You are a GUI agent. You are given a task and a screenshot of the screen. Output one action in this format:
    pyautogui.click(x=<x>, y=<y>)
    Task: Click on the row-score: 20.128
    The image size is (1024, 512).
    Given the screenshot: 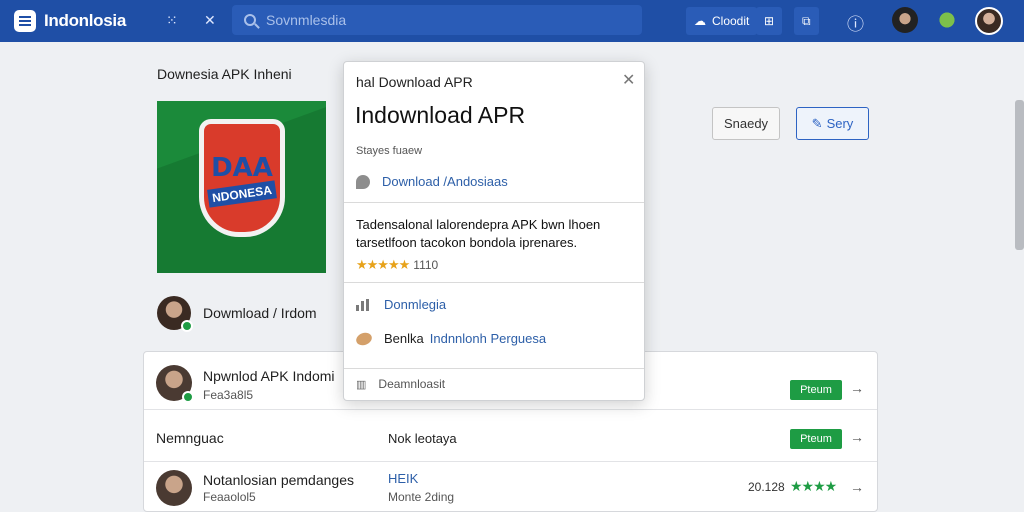 What is the action you would take?
    pyautogui.click(x=766, y=487)
    